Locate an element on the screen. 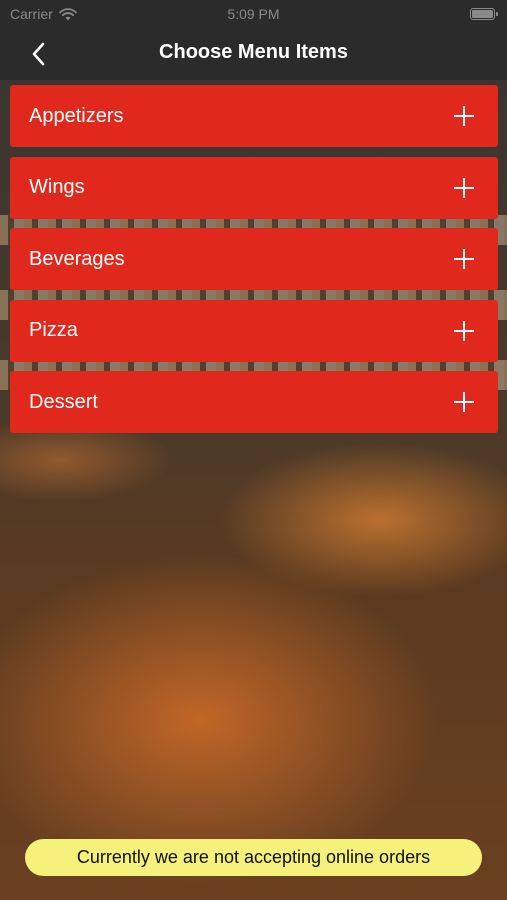 The height and width of the screenshot is (900, 507). status-time: 5:09 PM is located at coordinates (253, 14).